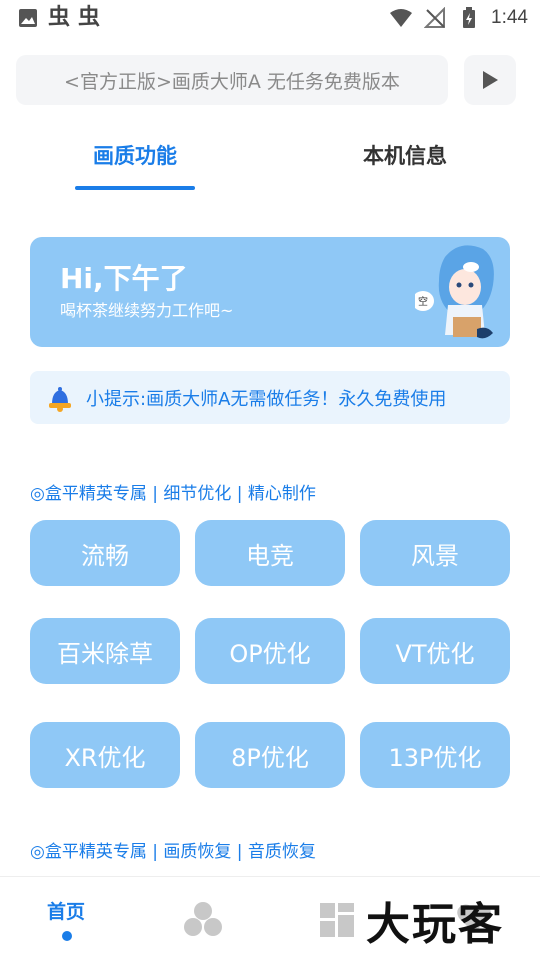 The height and width of the screenshot is (961, 540). What do you see at coordinates (270, 292) in the screenshot?
I see `greeting-card: Hi,下午了 喝杯茶继续努力工作吧~ 空` at bounding box center [270, 292].